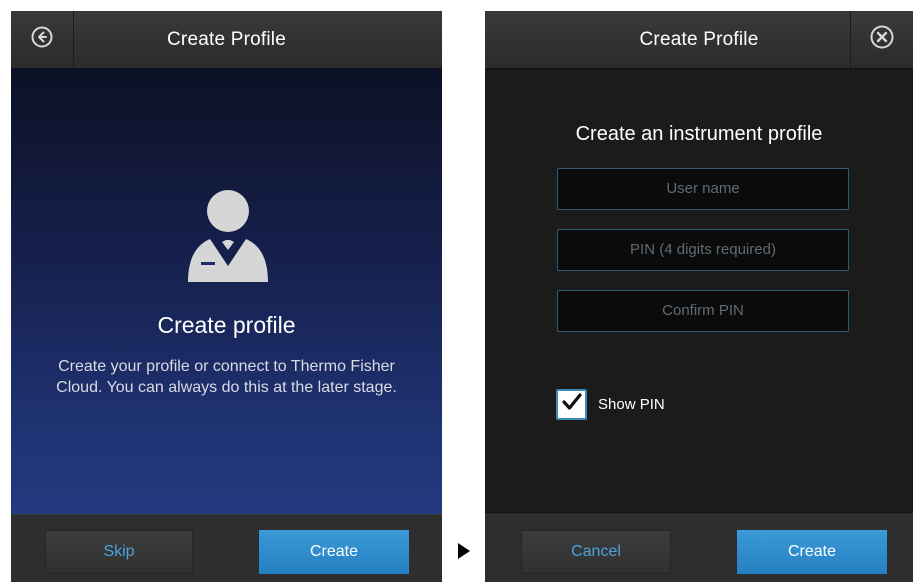 The image size is (913, 582). What do you see at coordinates (228, 234) in the screenshot?
I see `user-profile-icon` at bounding box center [228, 234].